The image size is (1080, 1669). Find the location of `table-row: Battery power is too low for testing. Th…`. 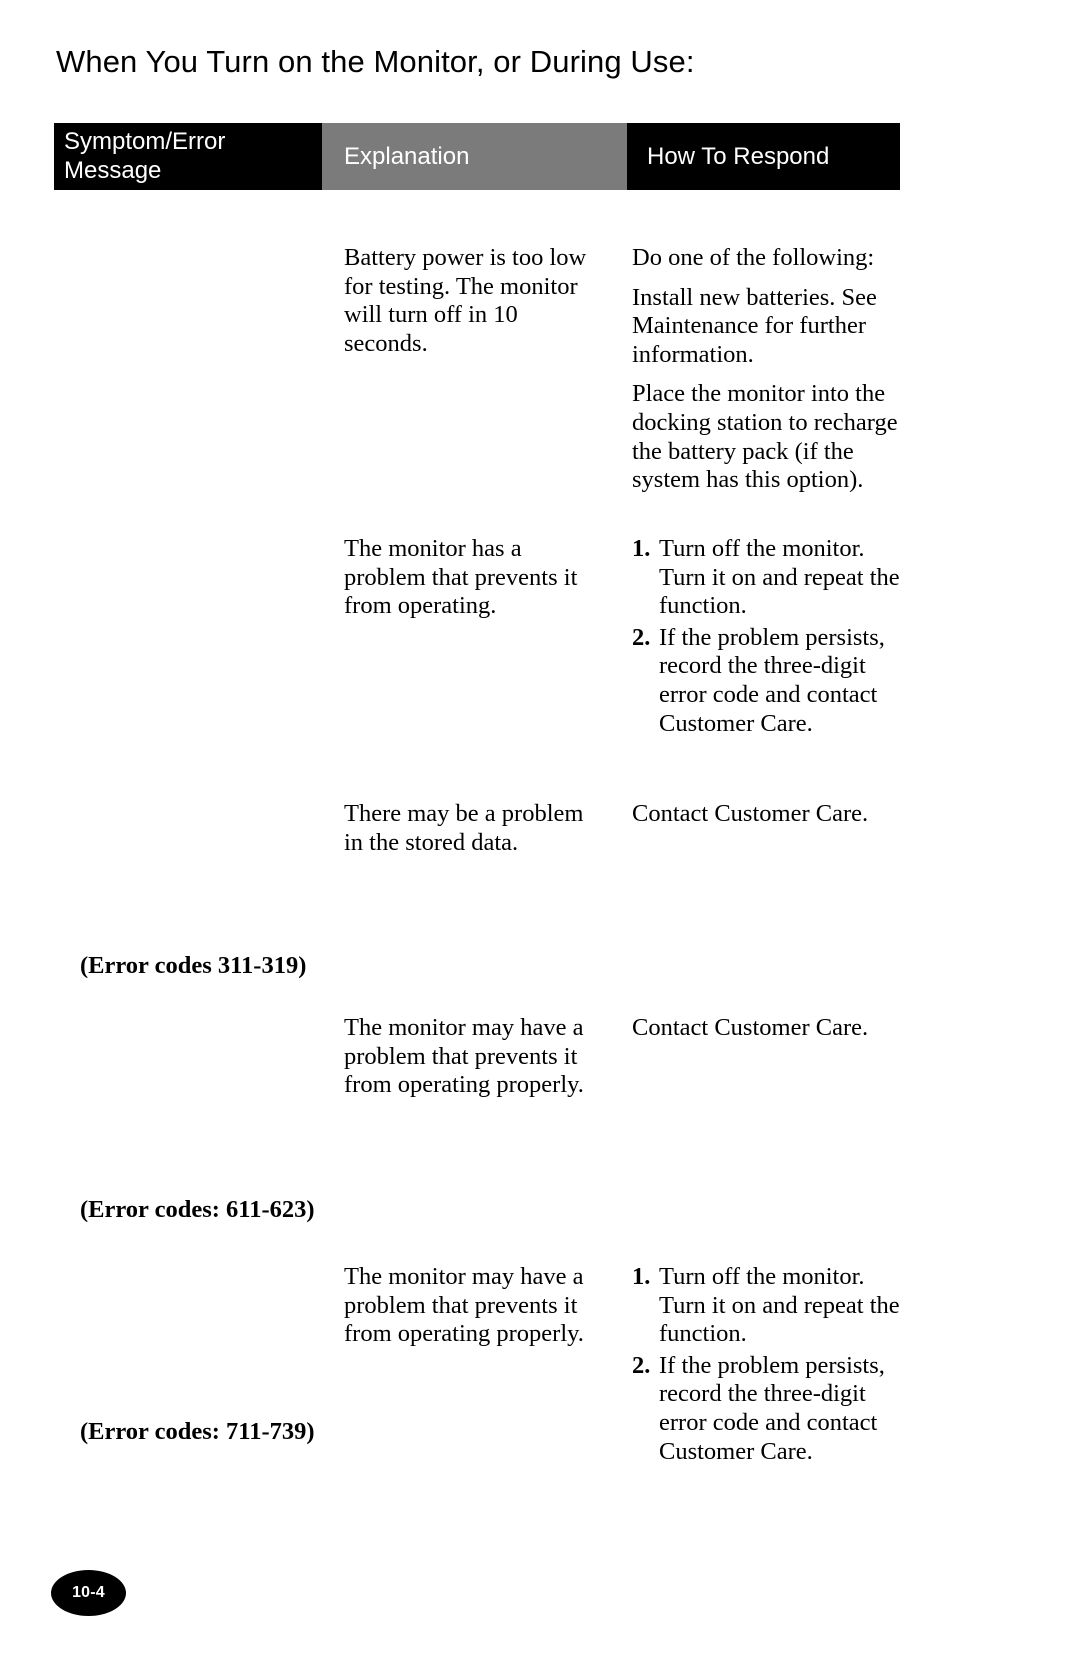

table-row: Battery power is too low for testing. Th… is located at coordinates (475, 301).